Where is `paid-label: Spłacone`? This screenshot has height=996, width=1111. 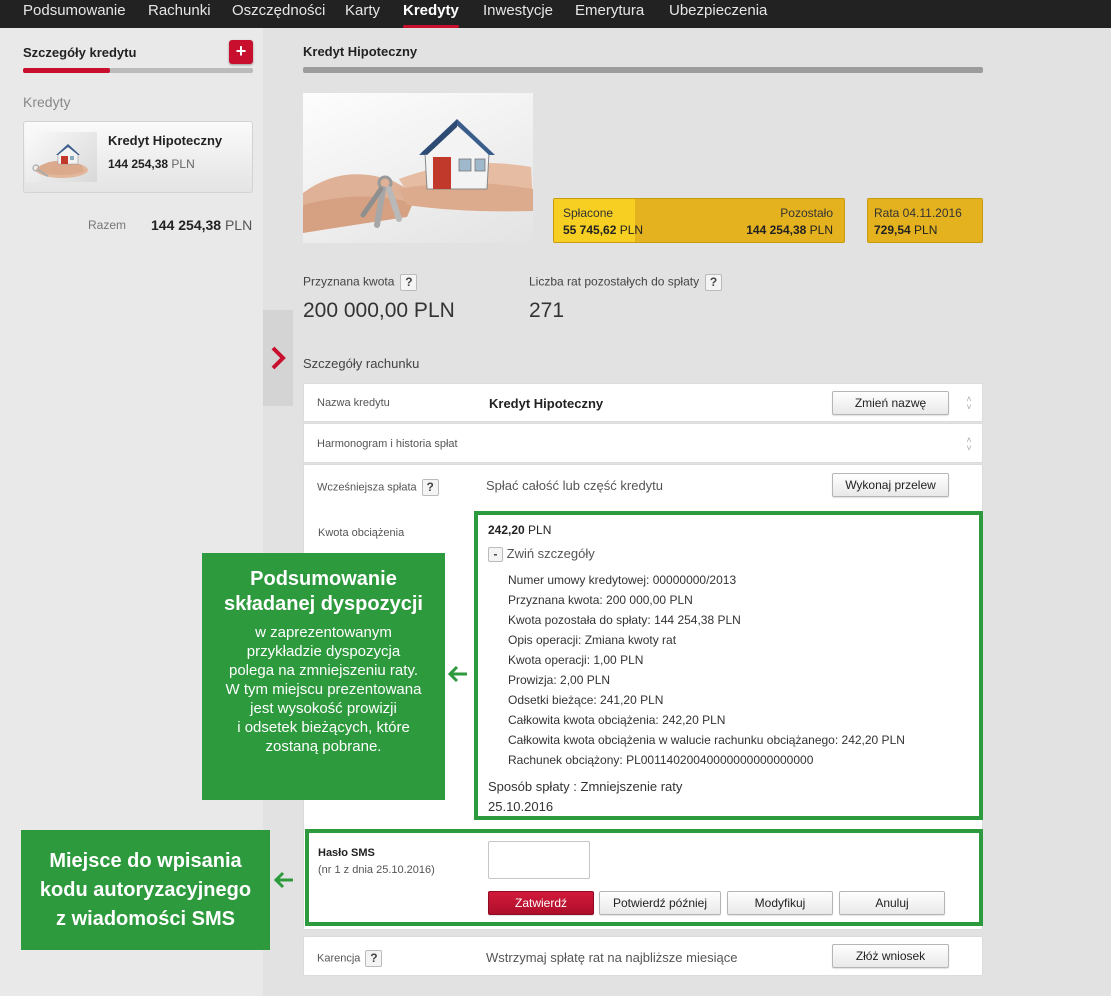 paid-label: Spłacone is located at coordinates (588, 213).